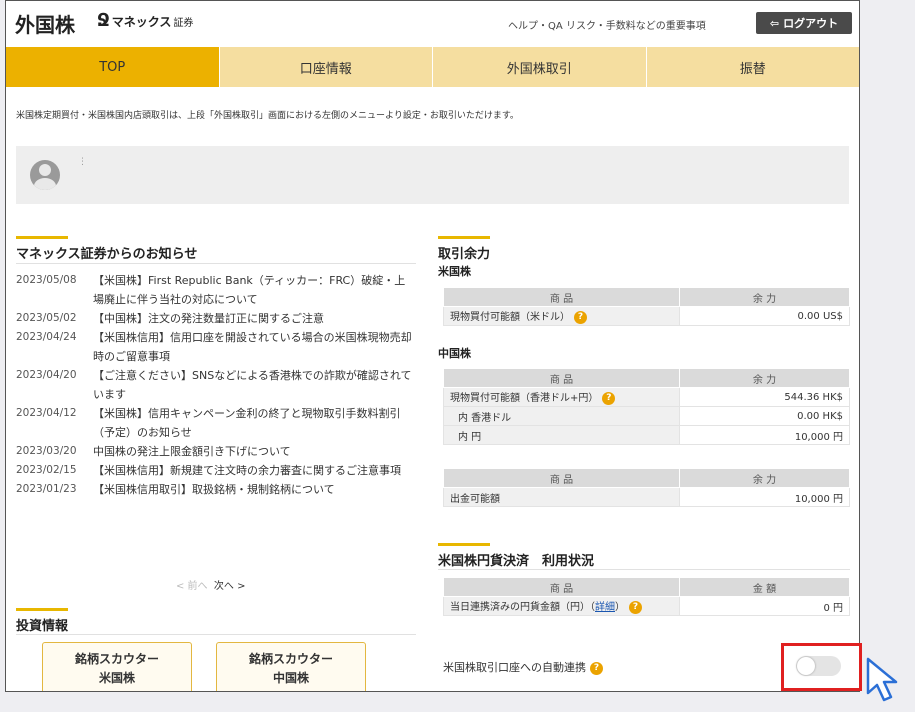 The width and height of the screenshot is (915, 712). I want to click on table-header-row: 商 品 金 額, so click(646, 587).